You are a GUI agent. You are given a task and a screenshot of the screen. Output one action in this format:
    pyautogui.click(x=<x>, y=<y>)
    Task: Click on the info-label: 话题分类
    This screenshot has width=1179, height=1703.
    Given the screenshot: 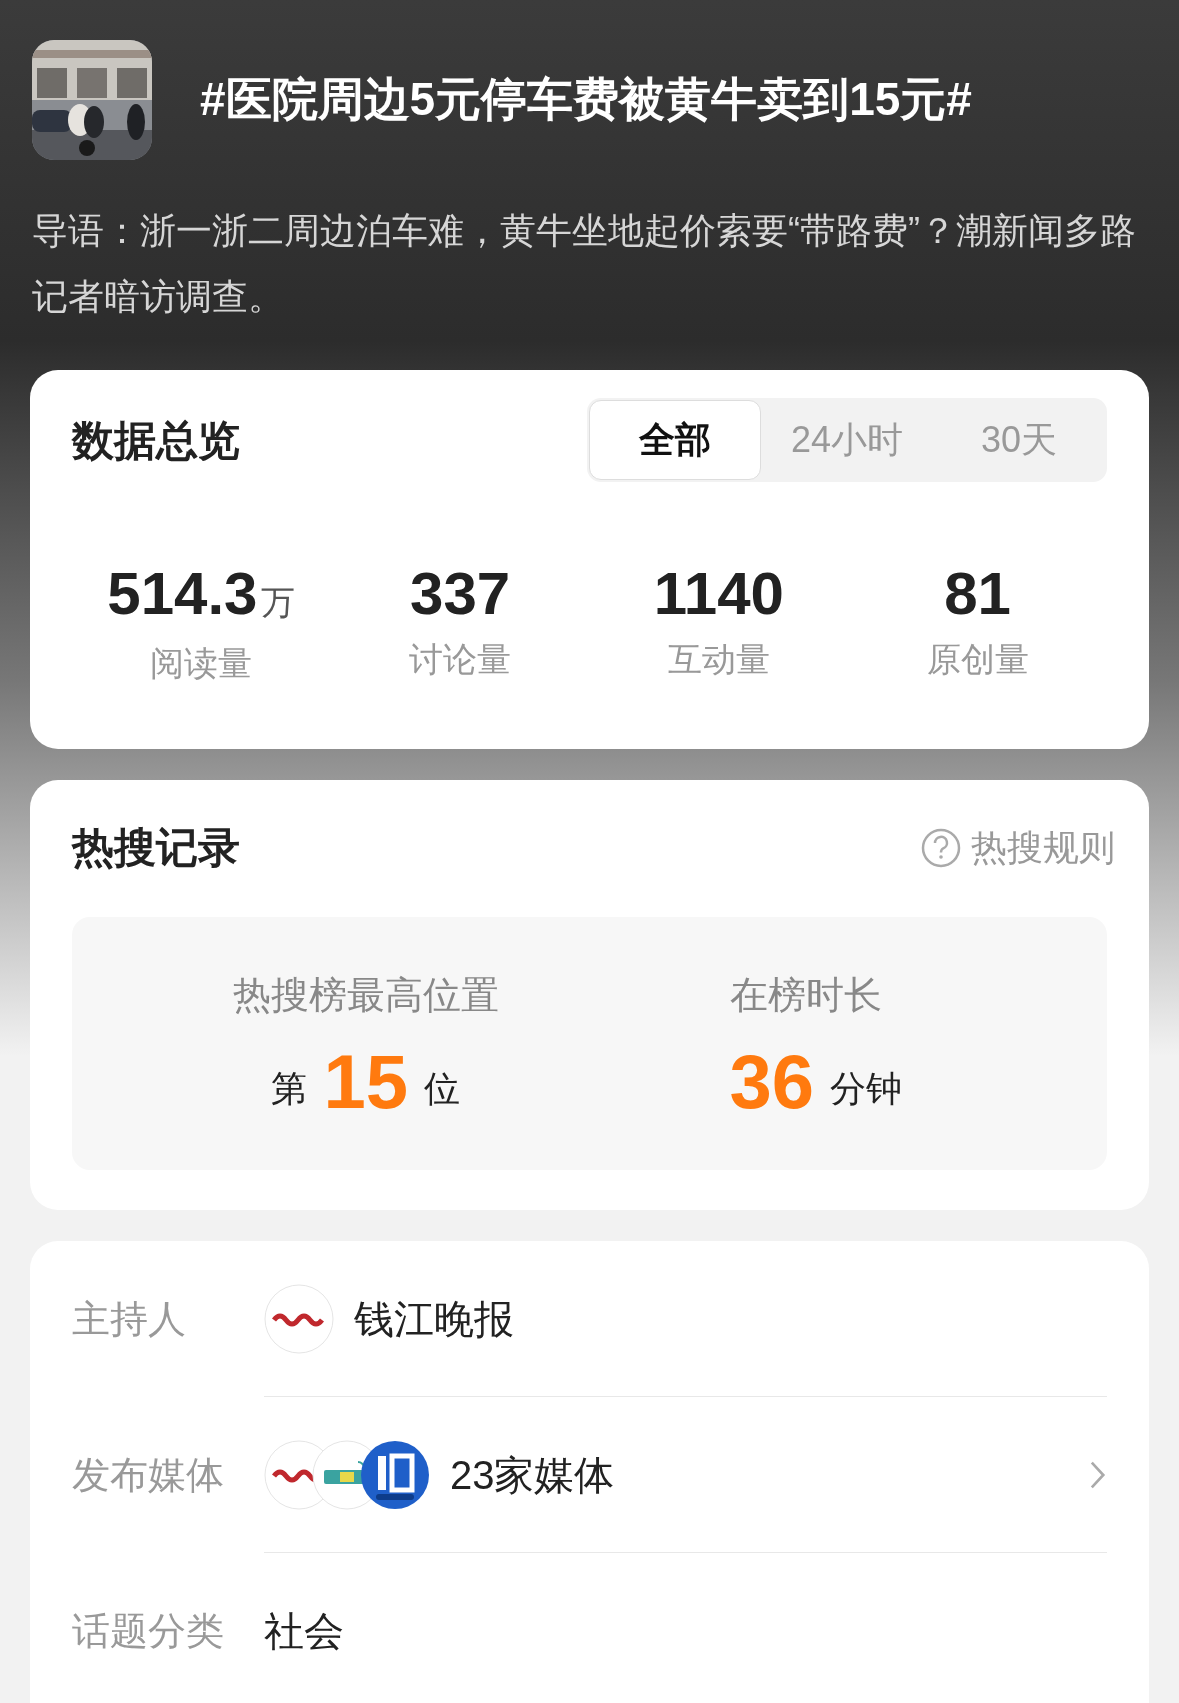 What is the action you would take?
    pyautogui.click(x=148, y=1631)
    